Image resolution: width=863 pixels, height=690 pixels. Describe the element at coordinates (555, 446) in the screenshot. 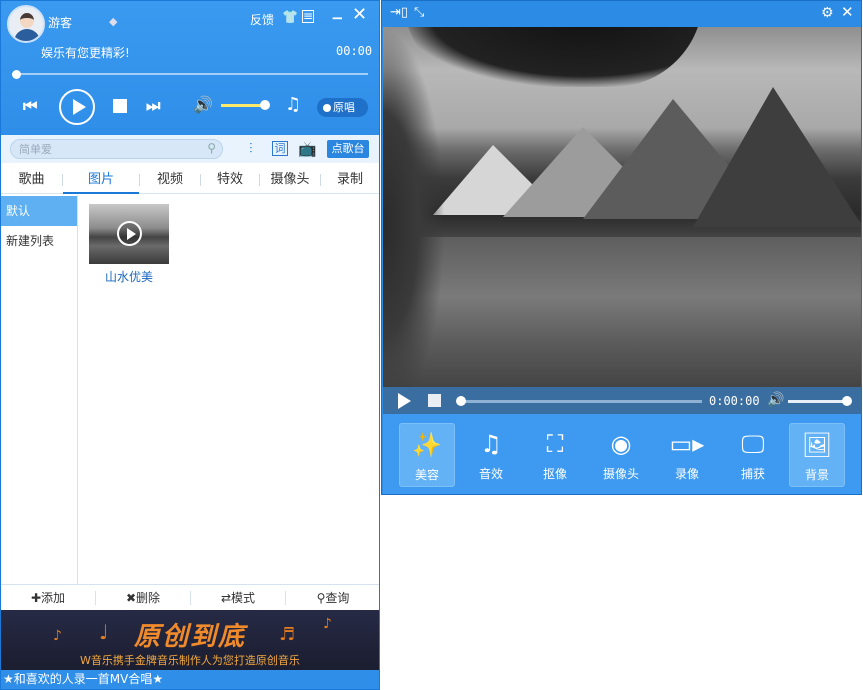

I see `portrait-cutout-icon: ⛶` at that location.